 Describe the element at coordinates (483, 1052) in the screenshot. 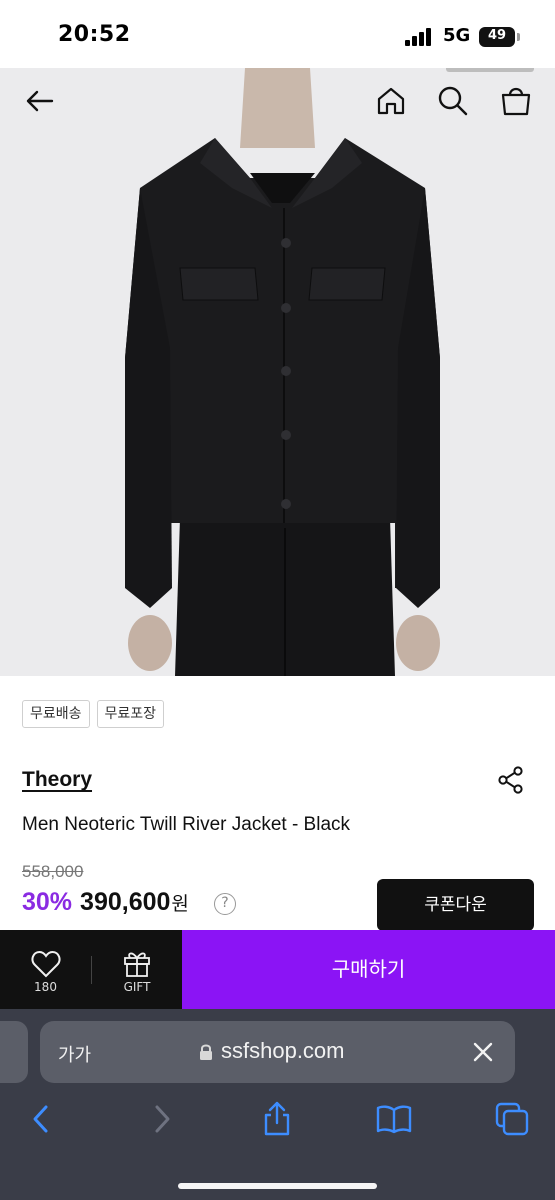

I see `close-icon` at that location.